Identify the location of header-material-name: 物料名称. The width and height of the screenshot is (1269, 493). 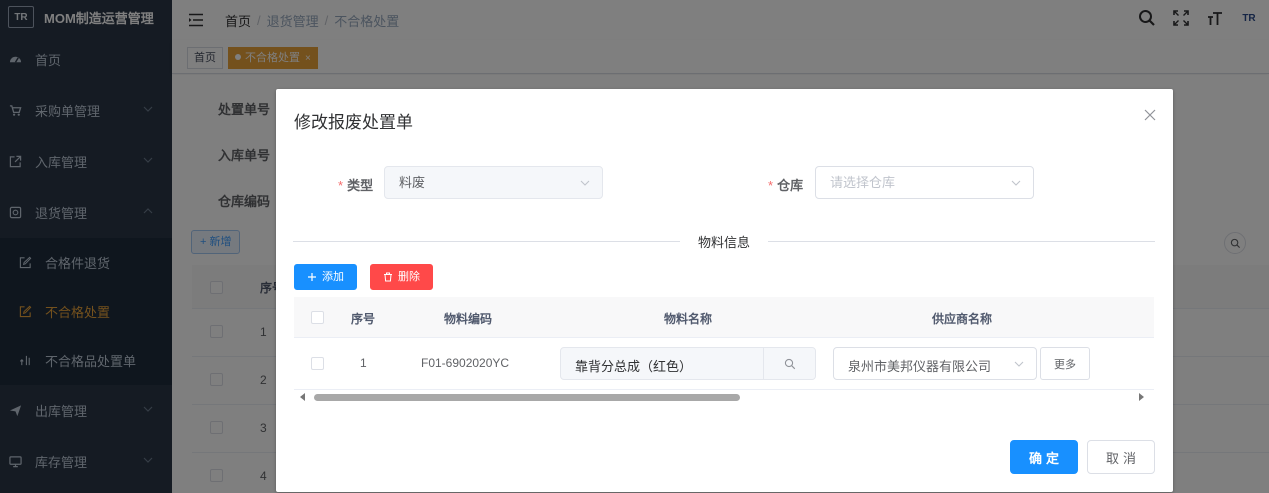
(688, 319).